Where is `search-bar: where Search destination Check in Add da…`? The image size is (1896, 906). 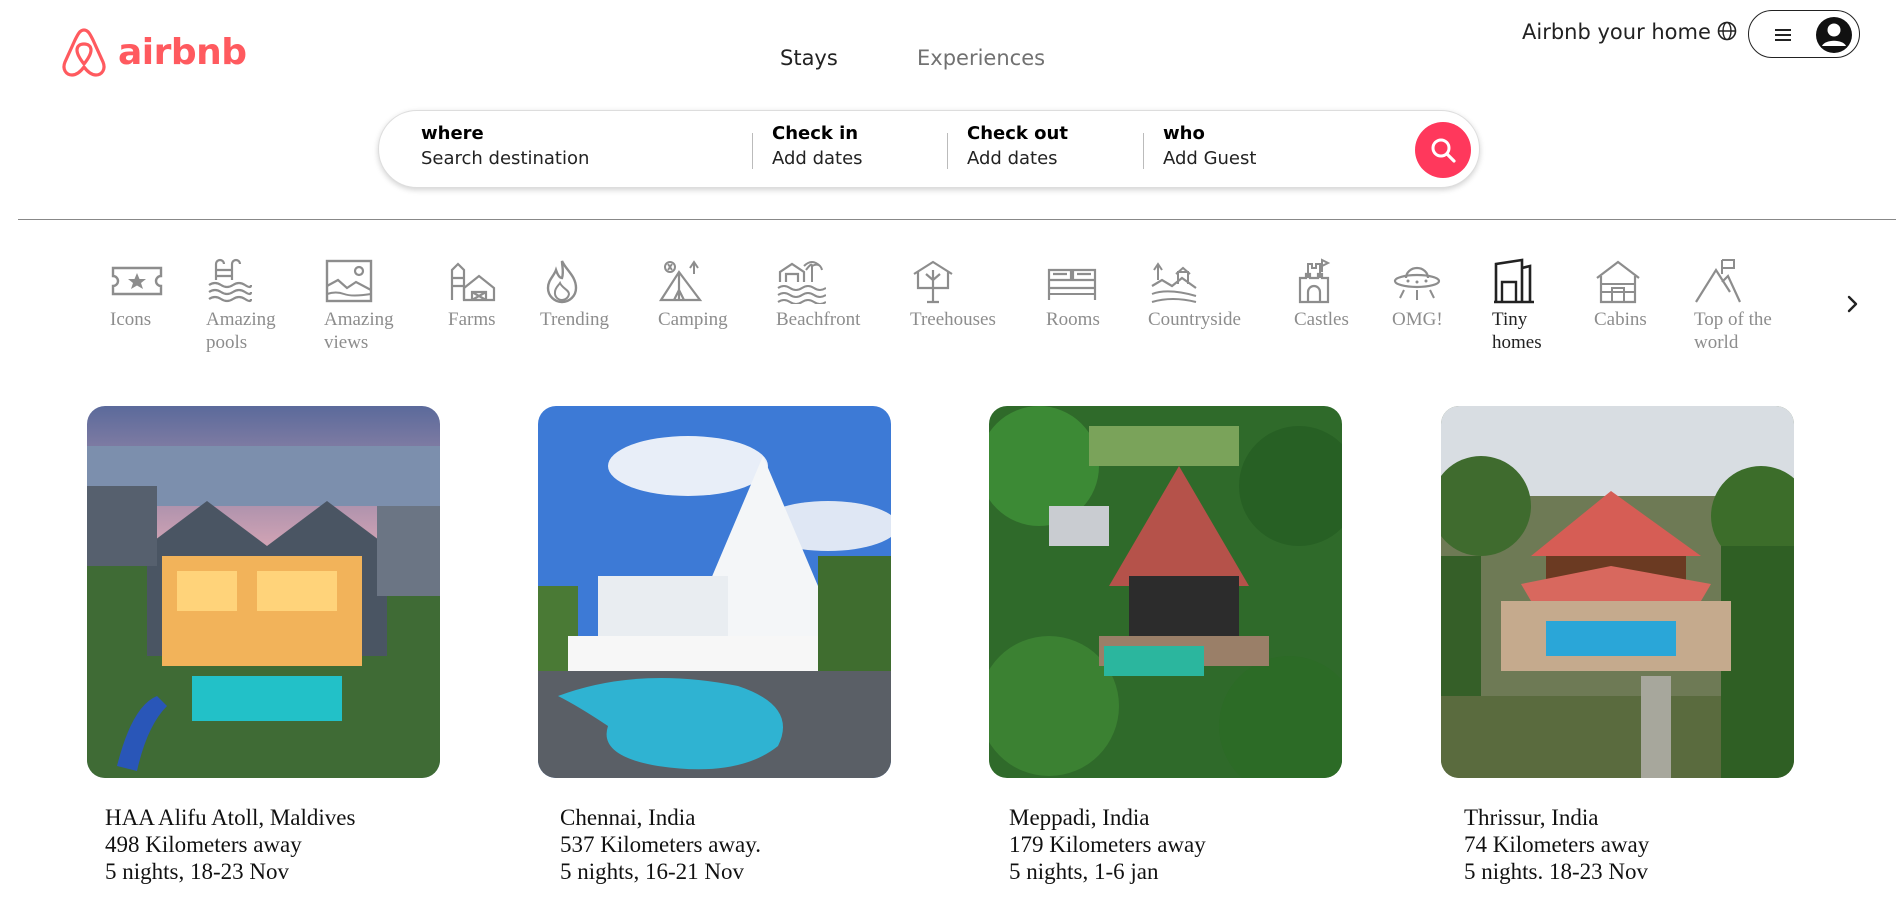 search-bar: where Search destination Check in Add da… is located at coordinates (929, 149).